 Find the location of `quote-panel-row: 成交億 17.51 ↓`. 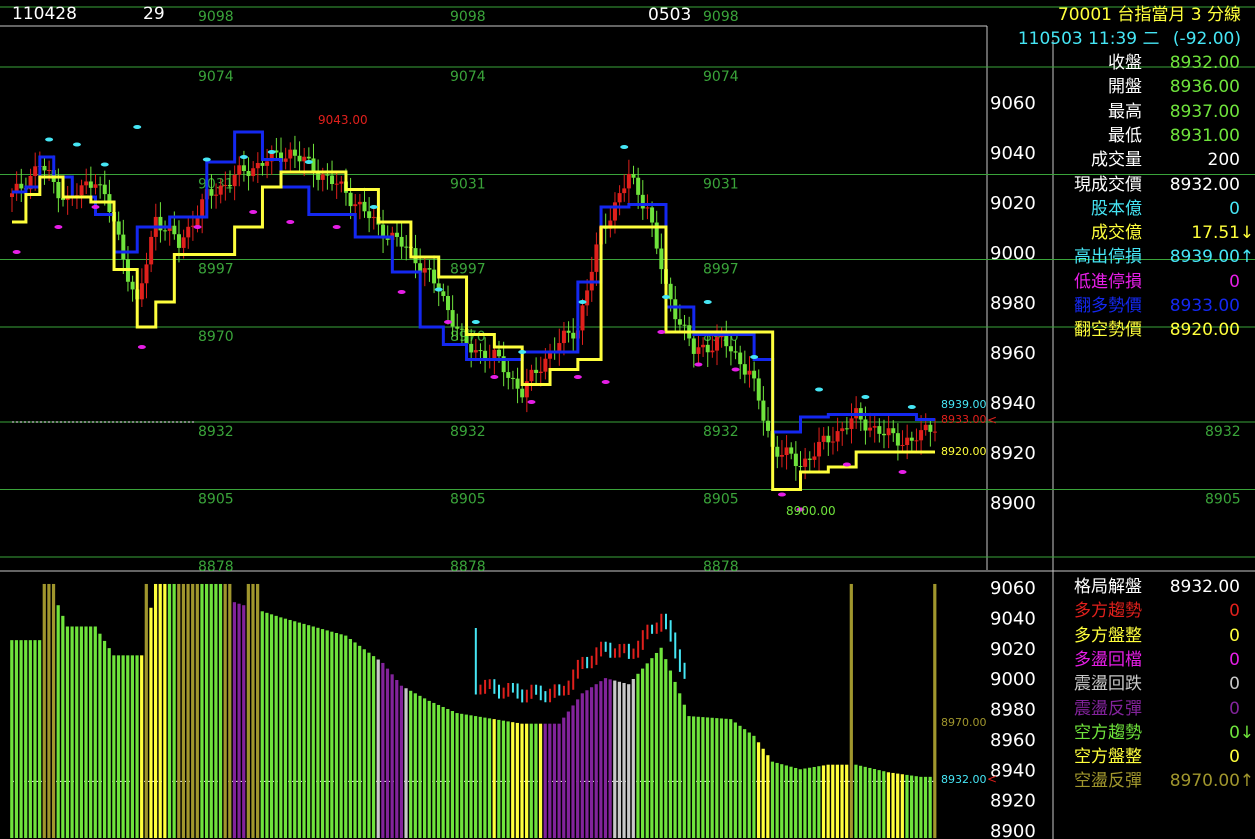

quote-panel-row: 成交億 17.51 ↓ is located at coordinates (1158, 233).